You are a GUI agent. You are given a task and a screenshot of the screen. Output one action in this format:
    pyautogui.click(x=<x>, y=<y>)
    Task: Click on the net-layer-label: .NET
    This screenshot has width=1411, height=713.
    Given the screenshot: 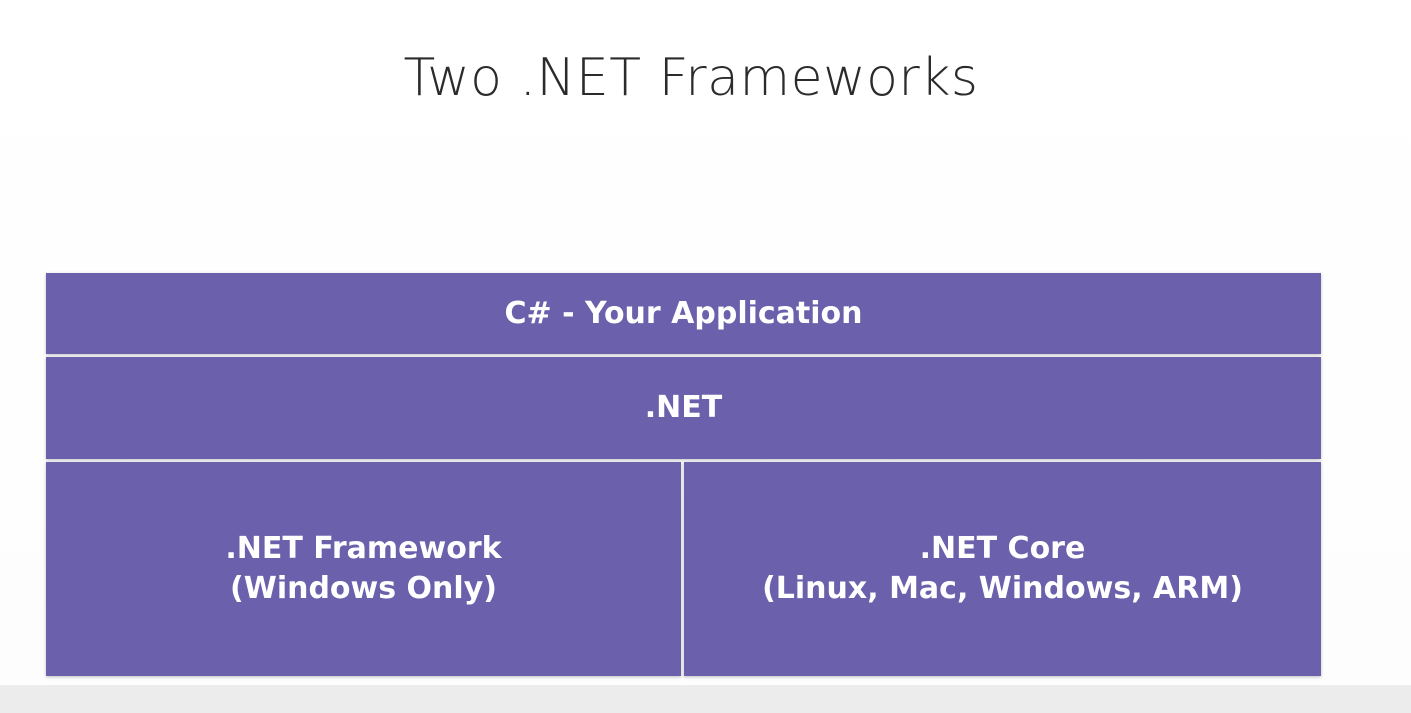 What is the action you would take?
    pyautogui.click(x=683, y=407)
    